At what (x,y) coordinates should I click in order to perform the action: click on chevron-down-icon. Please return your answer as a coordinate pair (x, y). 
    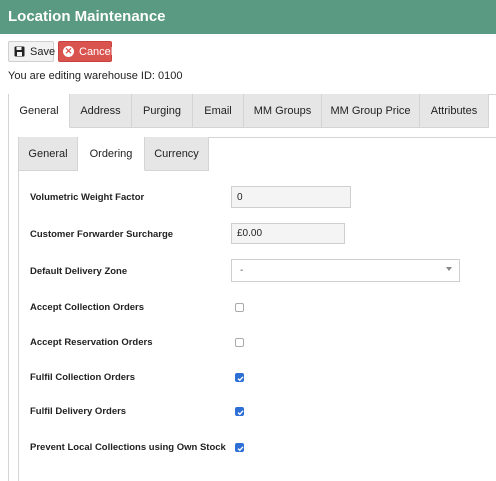
    Looking at the image, I should click on (449, 269).